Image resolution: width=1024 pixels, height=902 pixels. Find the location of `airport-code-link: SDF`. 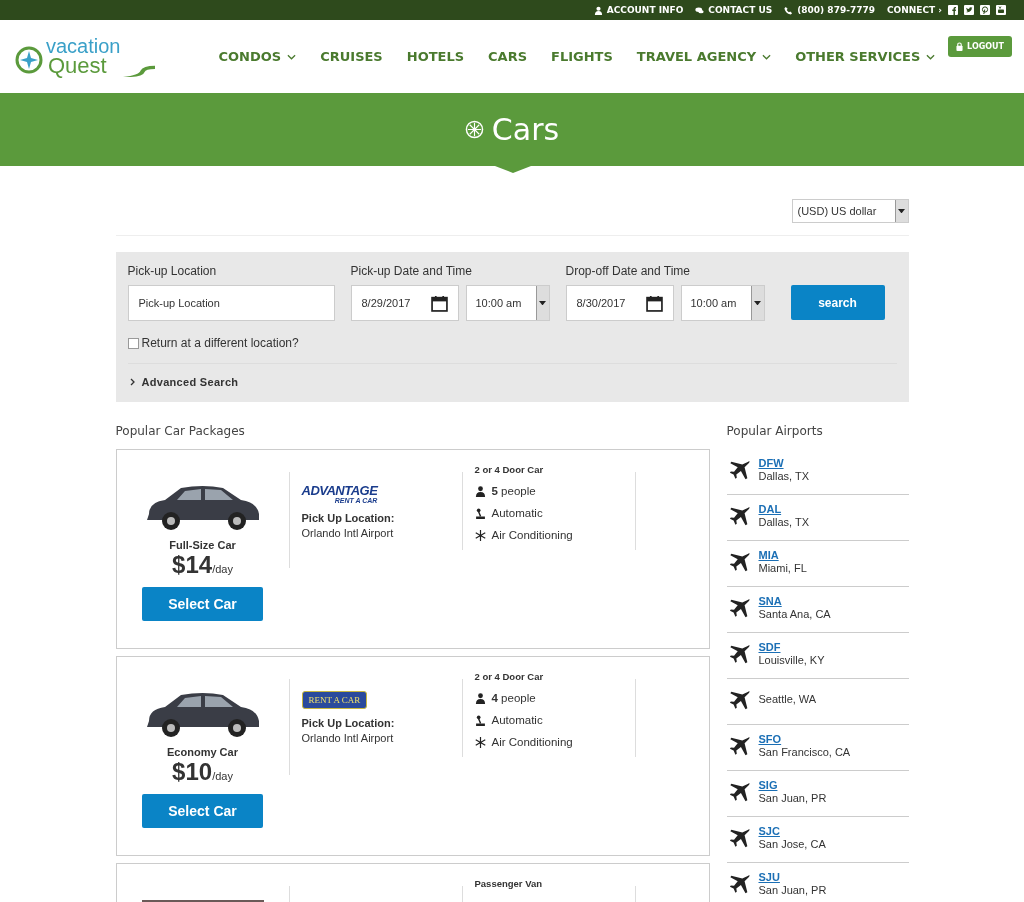

airport-code-link: SDF is located at coordinates (791, 647).